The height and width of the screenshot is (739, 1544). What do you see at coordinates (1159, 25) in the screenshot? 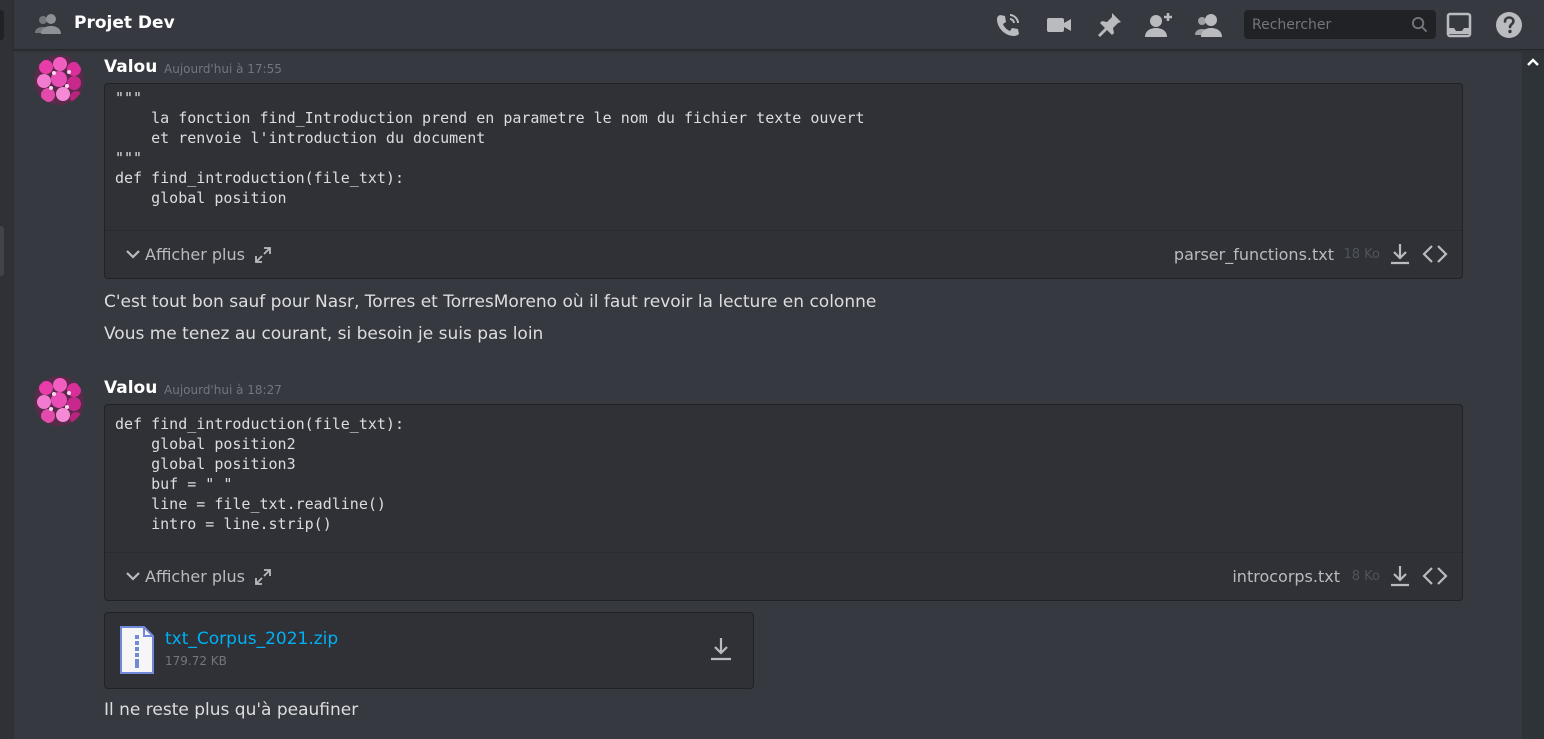
I see `add-member-icon` at bounding box center [1159, 25].